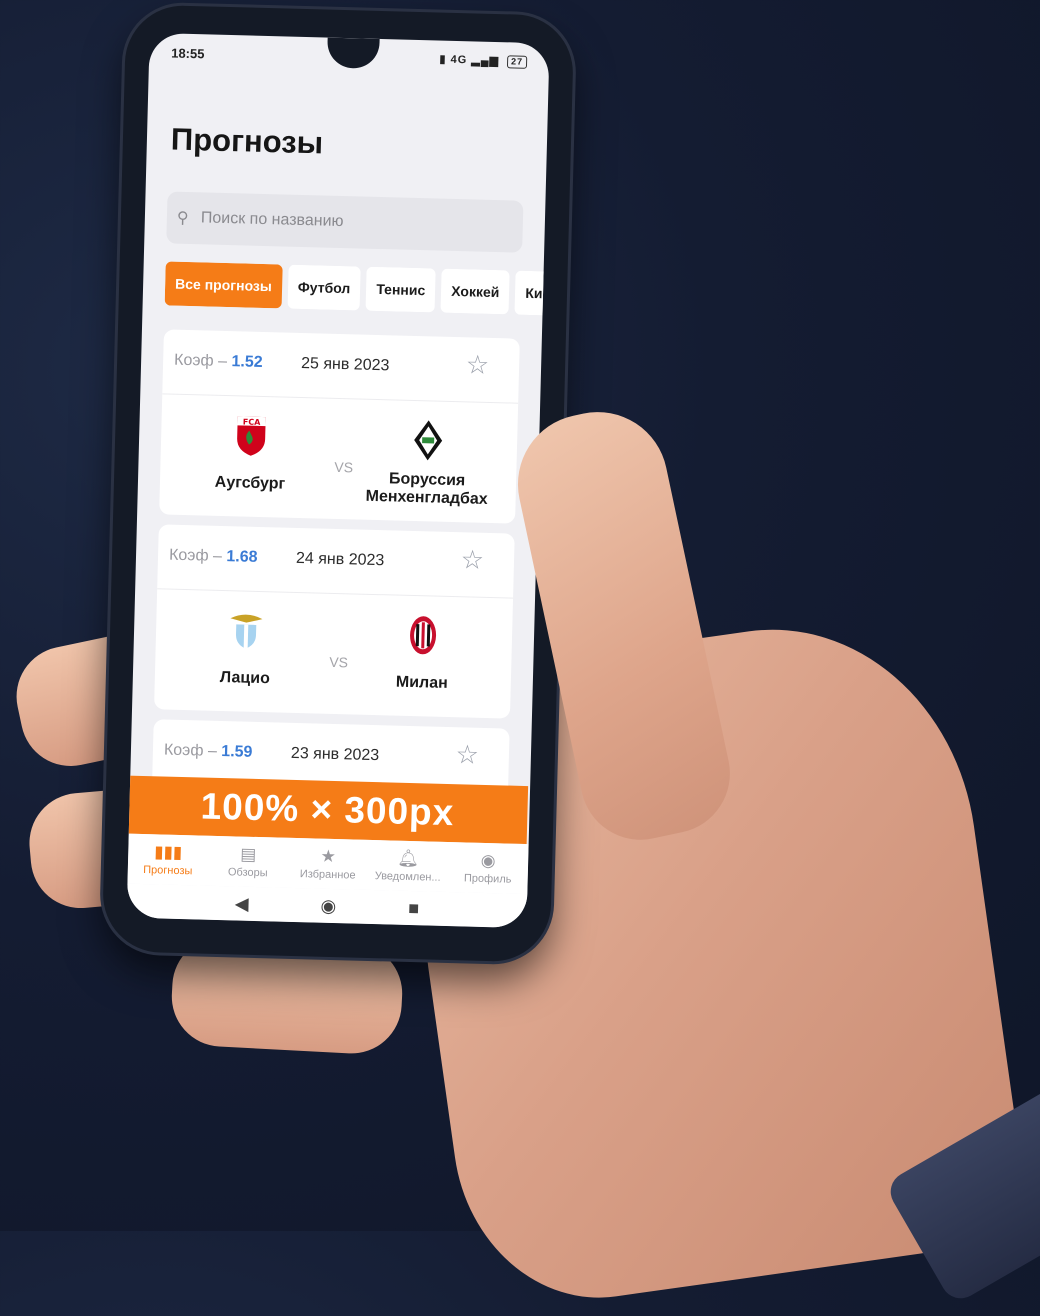 The image size is (1040, 1316). I want to click on size-banner: 100% × 300px, so click(327, 810).